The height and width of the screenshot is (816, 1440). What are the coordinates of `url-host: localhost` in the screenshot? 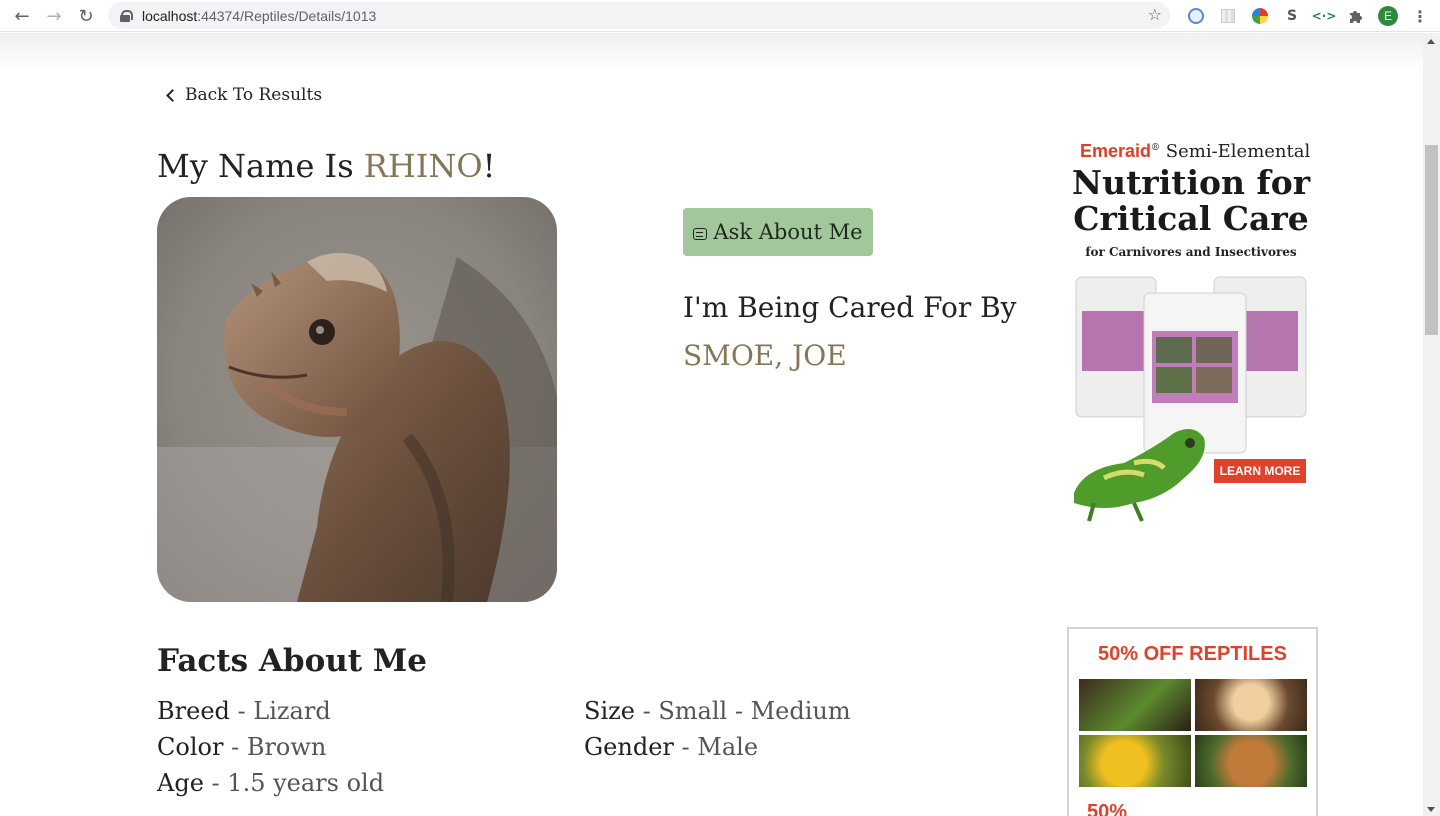 It's located at (170, 15).